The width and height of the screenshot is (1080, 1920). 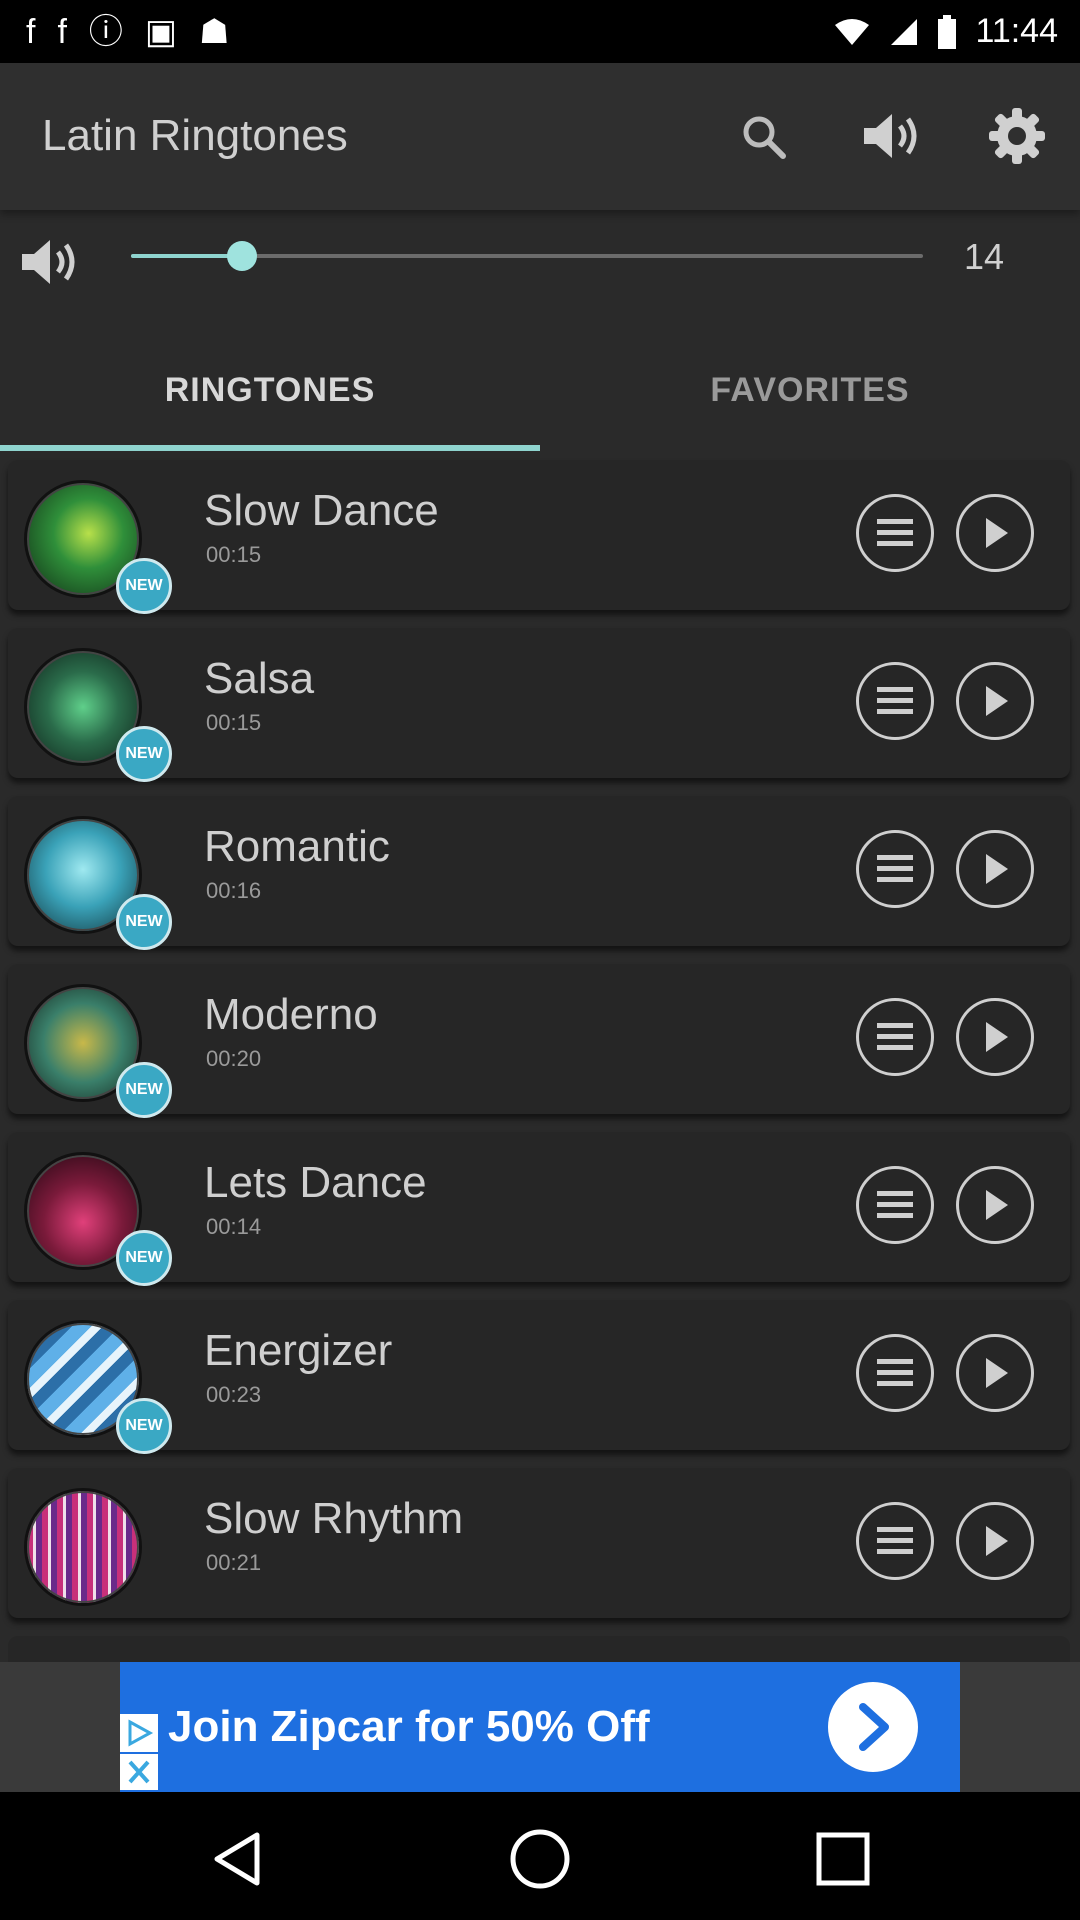 I want to click on list-item: NEW Lets Dance 00:14, so click(x=539, y=1209).